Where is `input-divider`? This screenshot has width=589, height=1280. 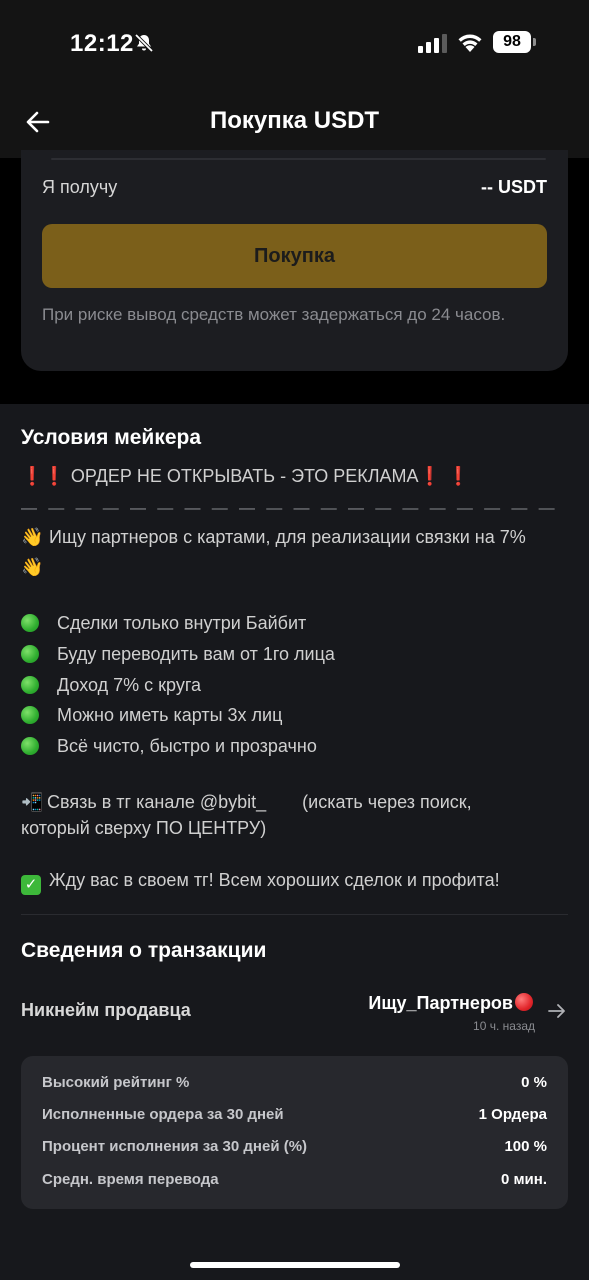 input-divider is located at coordinates (298, 159).